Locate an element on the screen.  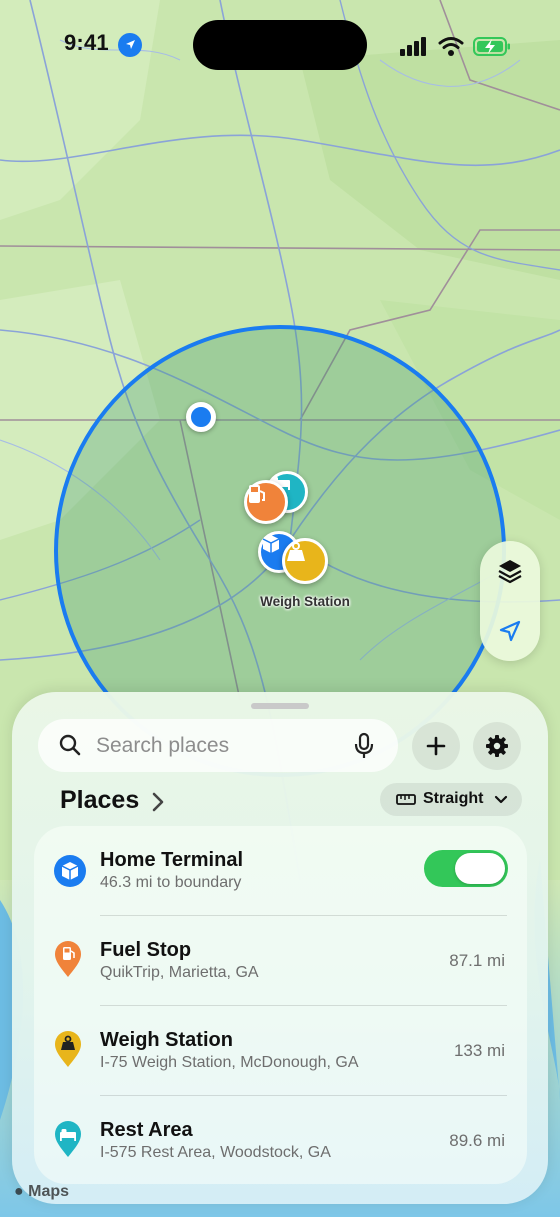
search-input is located at coordinates (221, 745).